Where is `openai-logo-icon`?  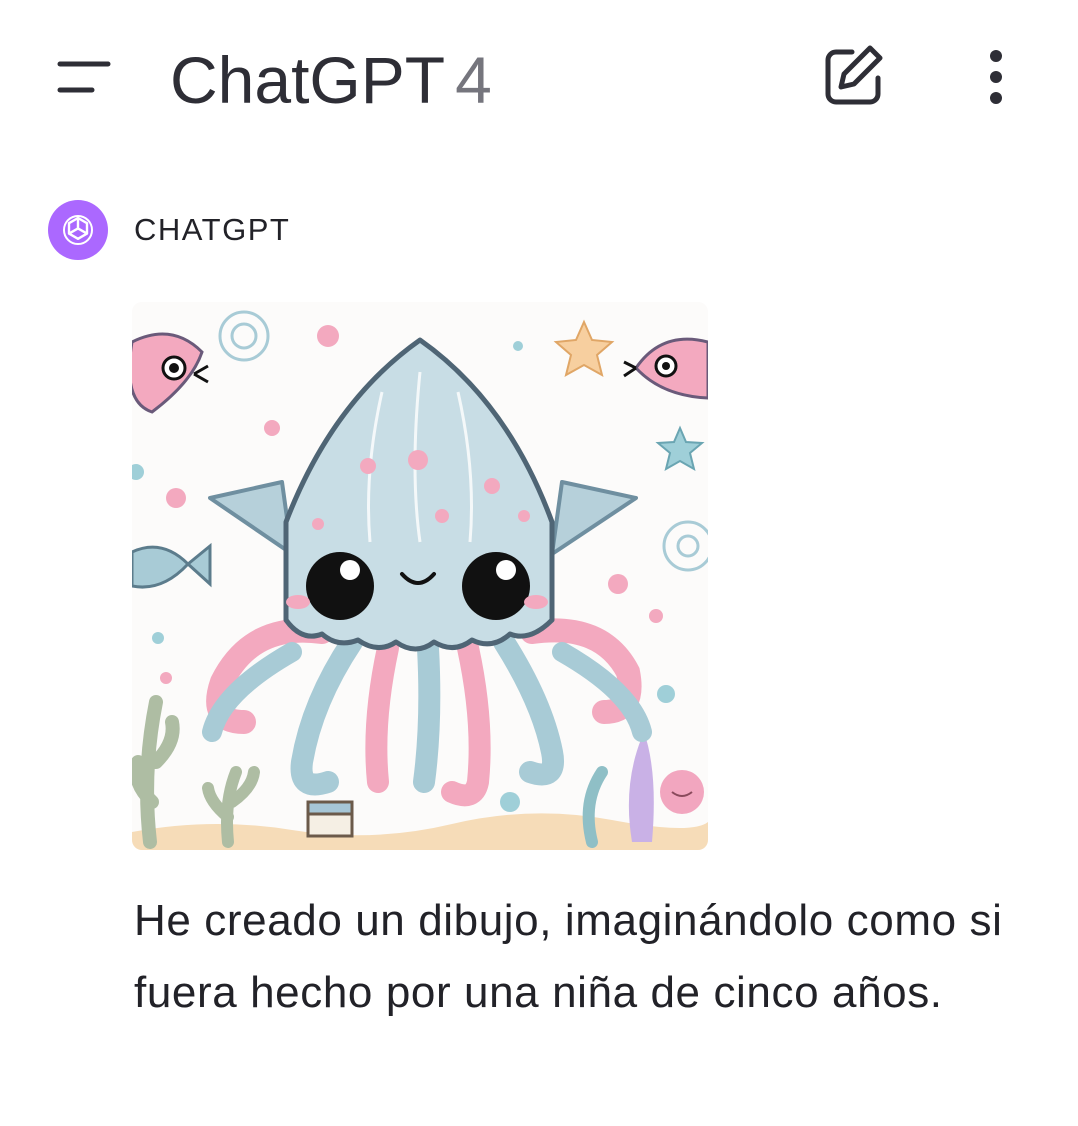
openai-logo-icon is located at coordinates (78, 230).